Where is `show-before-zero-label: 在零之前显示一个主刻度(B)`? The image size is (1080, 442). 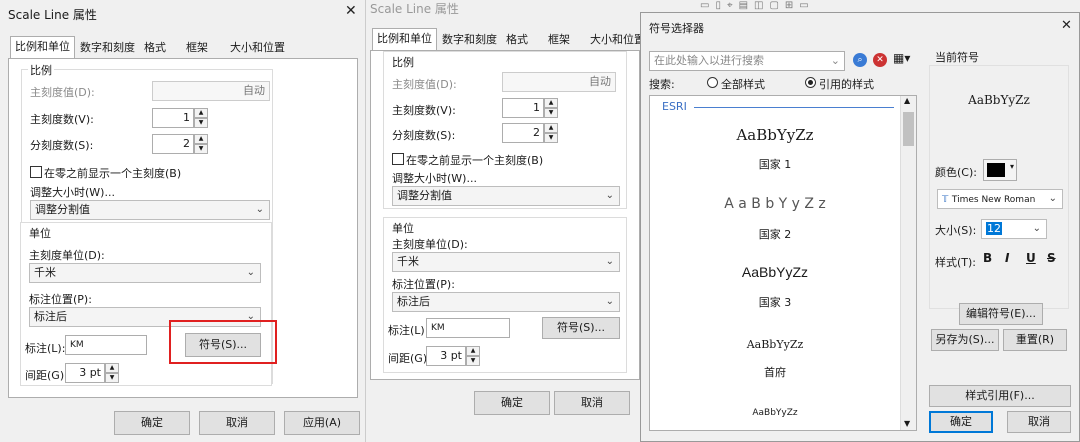
show-before-zero-label: 在零之前显示一个主刻度(B) is located at coordinates (475, 160).